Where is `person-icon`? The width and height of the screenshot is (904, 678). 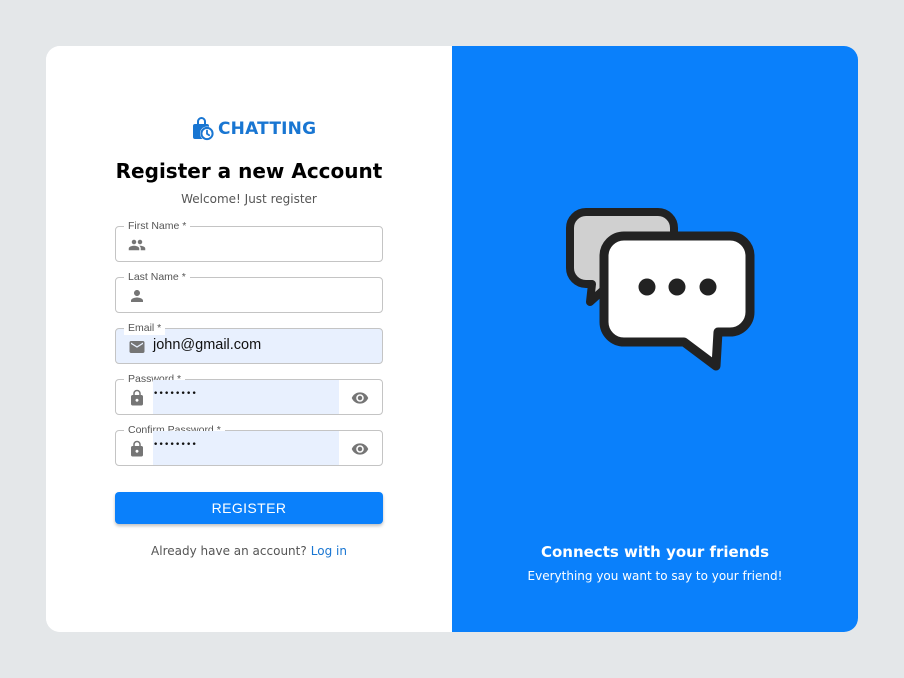
person-icon is located at coordinates (137, 296).